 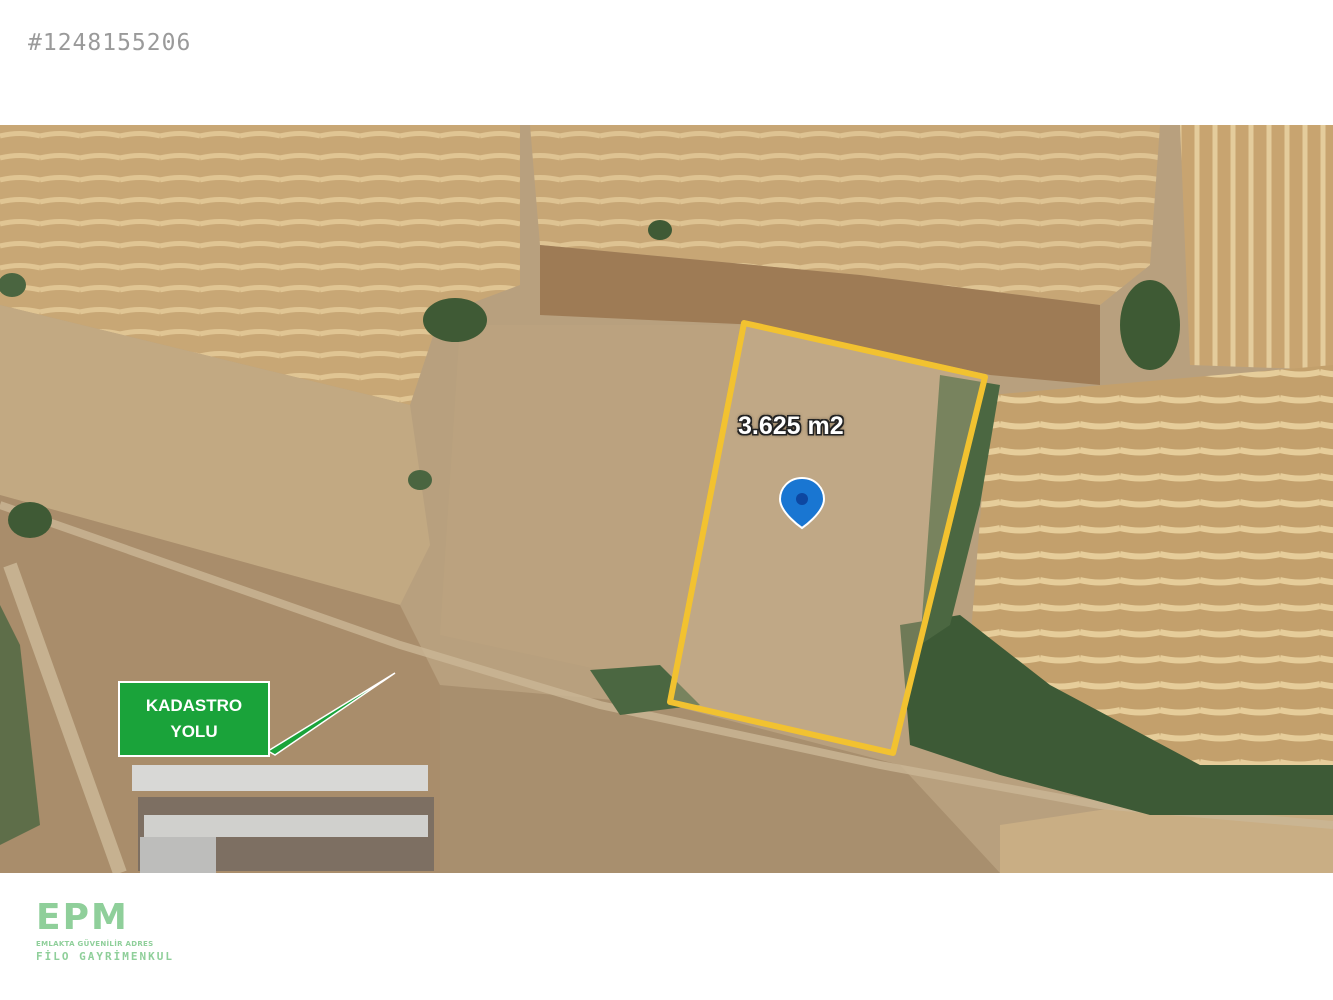 What do you see at coordinates (194, 731) in the screenshot?
I see `road-callout-line2: YOLU` at bounding box center [194, 731].